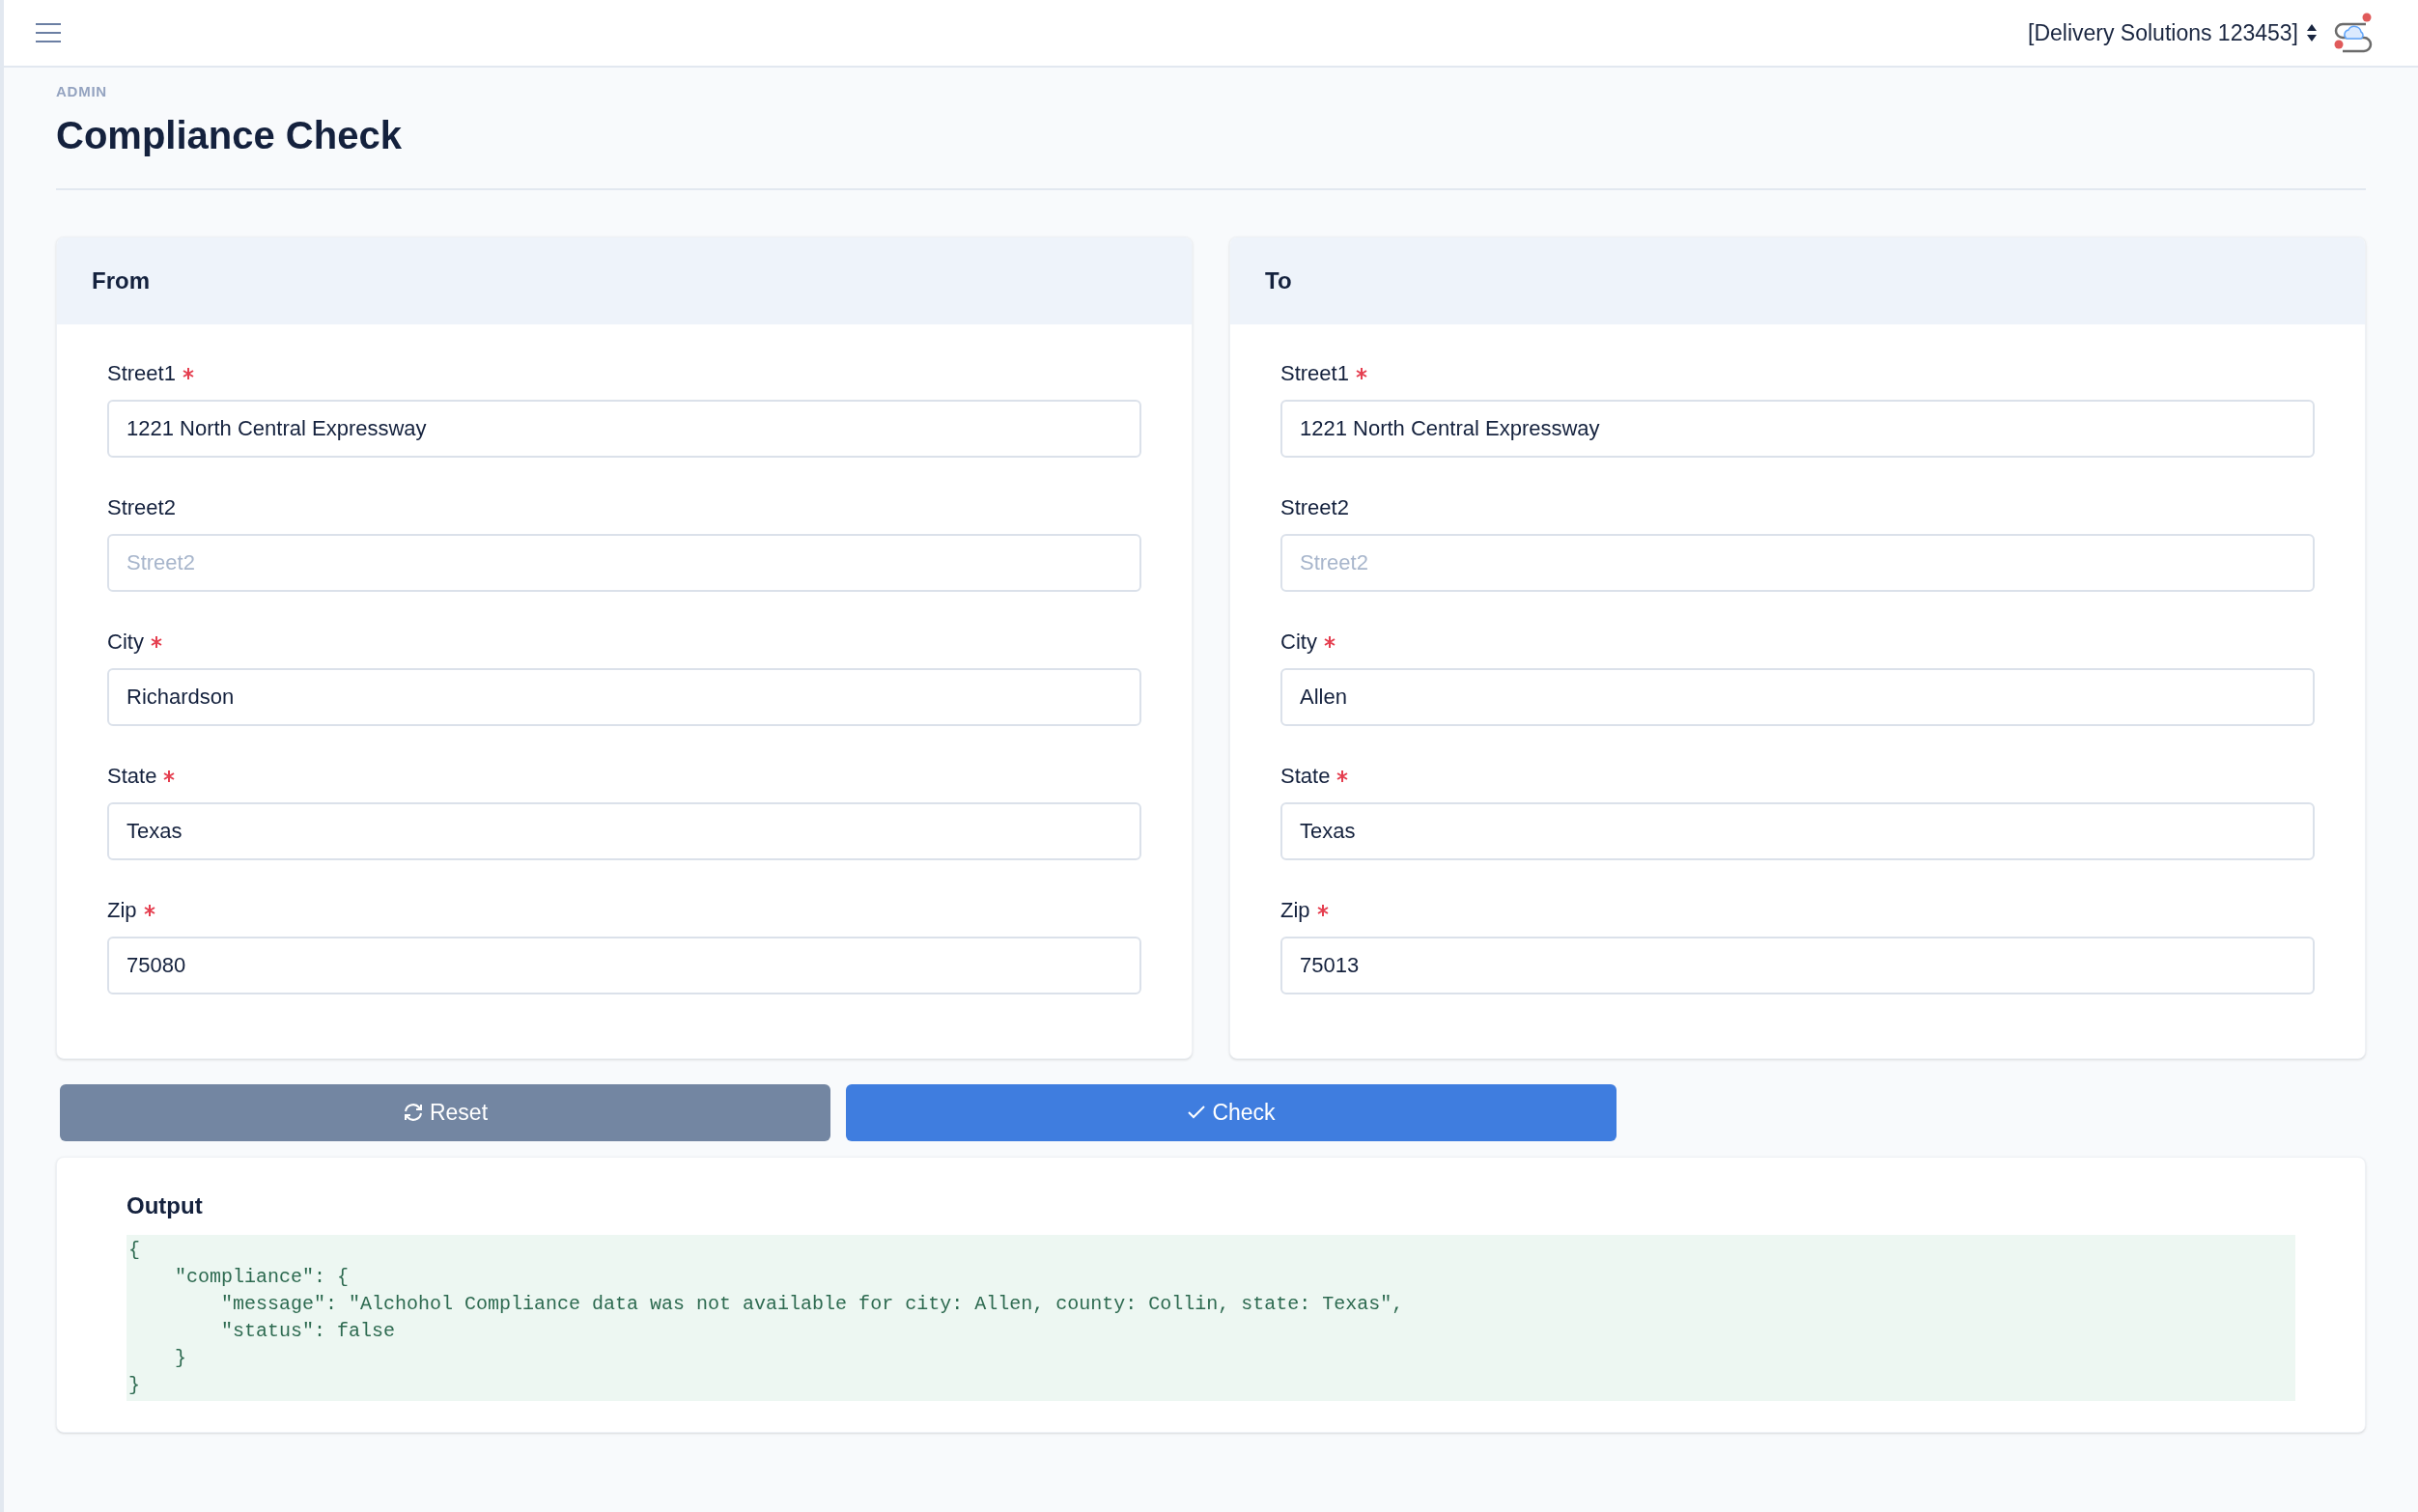 The width and height of the screenshot is (2418, 1512). I want to click on output-title: Output, so click(165, 1205).